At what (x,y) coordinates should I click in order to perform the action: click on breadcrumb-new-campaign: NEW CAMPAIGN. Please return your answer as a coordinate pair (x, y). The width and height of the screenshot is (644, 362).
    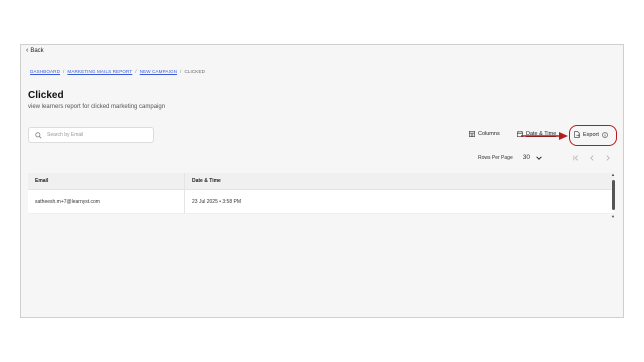
    Looking at the image, I should click on (158, 71).